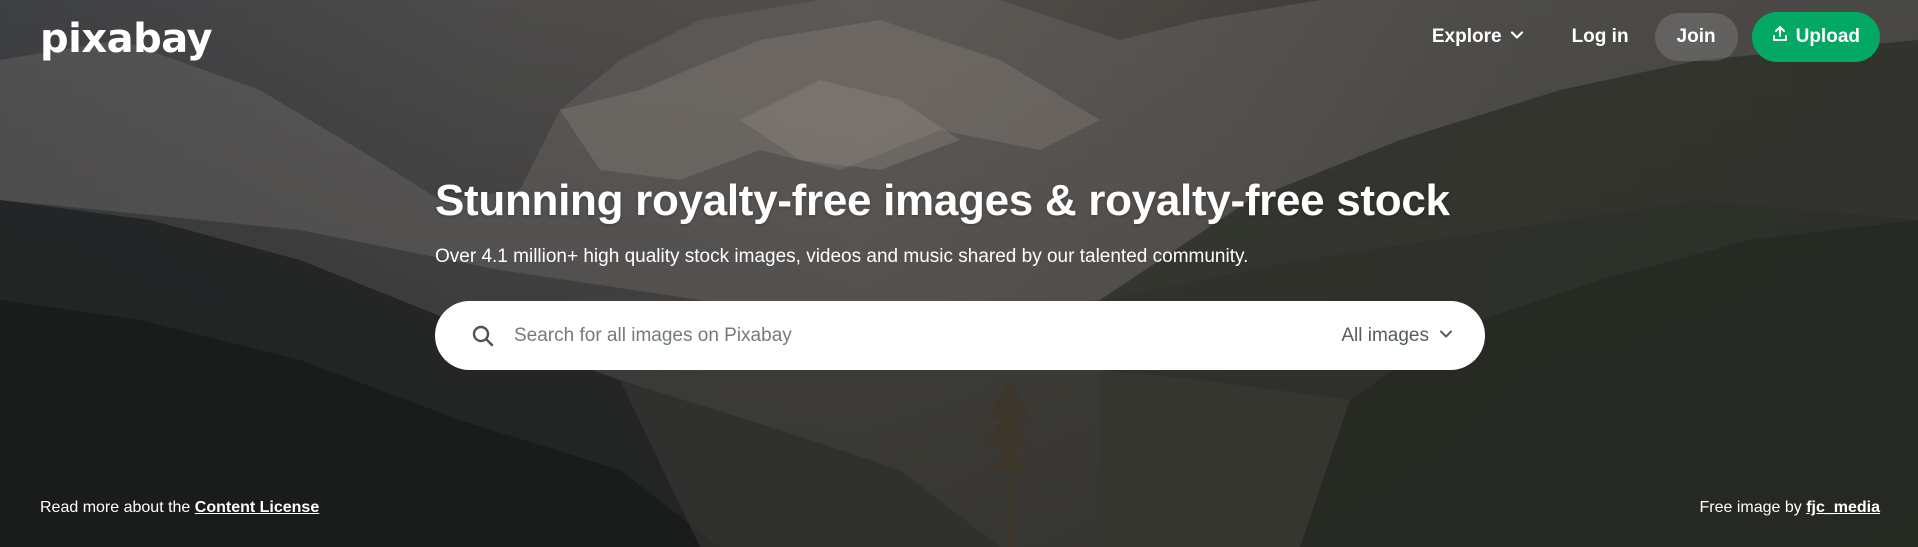 This screenshot has width=1918, height=547. Describe the element at coordinates (1600, 37) in the screenshot. I see `login-link: Log in` at that location.